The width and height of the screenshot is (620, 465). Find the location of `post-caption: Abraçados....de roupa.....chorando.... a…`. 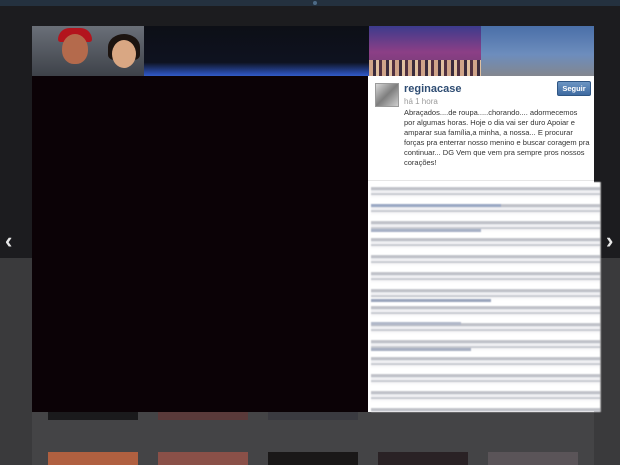

post-caption: Abraçados....de roupa.....chorando.... a… is located at coordinates (497, 137).